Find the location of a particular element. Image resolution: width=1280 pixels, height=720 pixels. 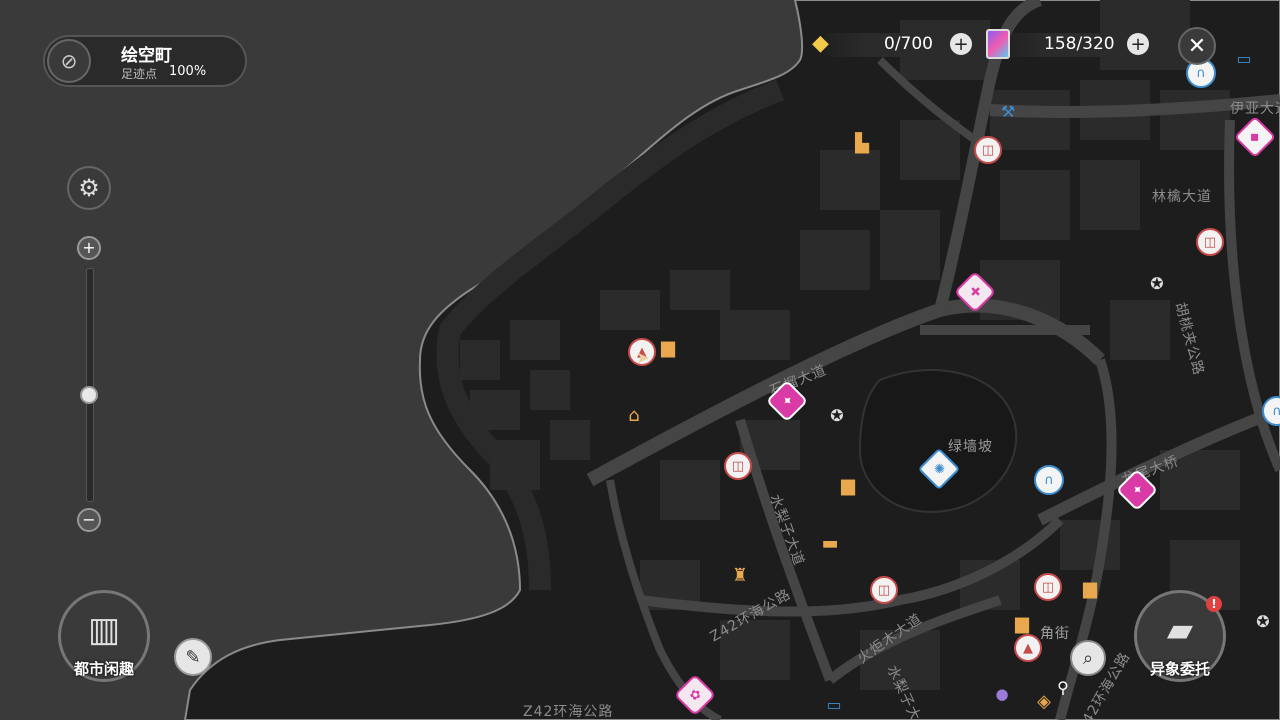

map-label-jiaojie: 角街 is located at coordinates (1055, 634).